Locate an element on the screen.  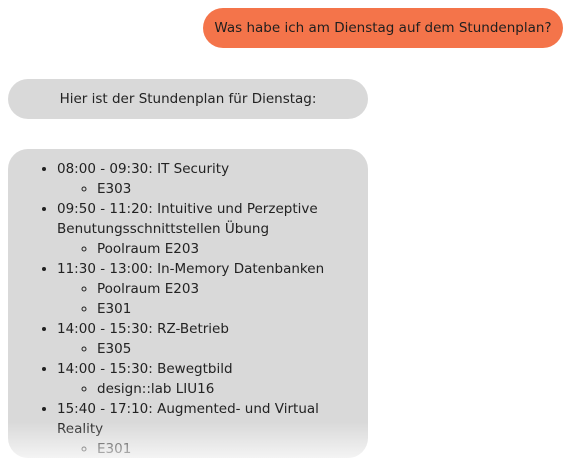
schedule-entry: 14:00 - 15:30: RZ-Betrieb E305 is located at coordinates (205, 339).